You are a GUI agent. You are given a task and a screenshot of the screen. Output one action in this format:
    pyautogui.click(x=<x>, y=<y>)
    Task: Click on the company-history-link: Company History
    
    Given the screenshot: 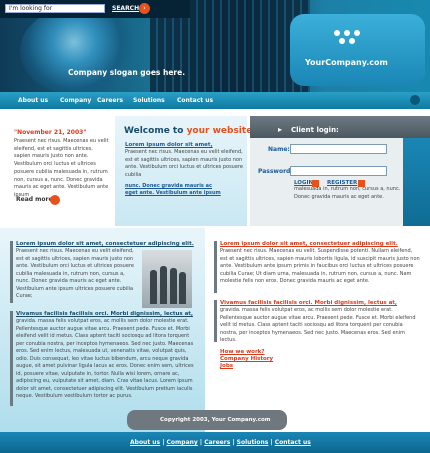 What is the action you would take?
    pyautogui.click(x=246, y=359)
    